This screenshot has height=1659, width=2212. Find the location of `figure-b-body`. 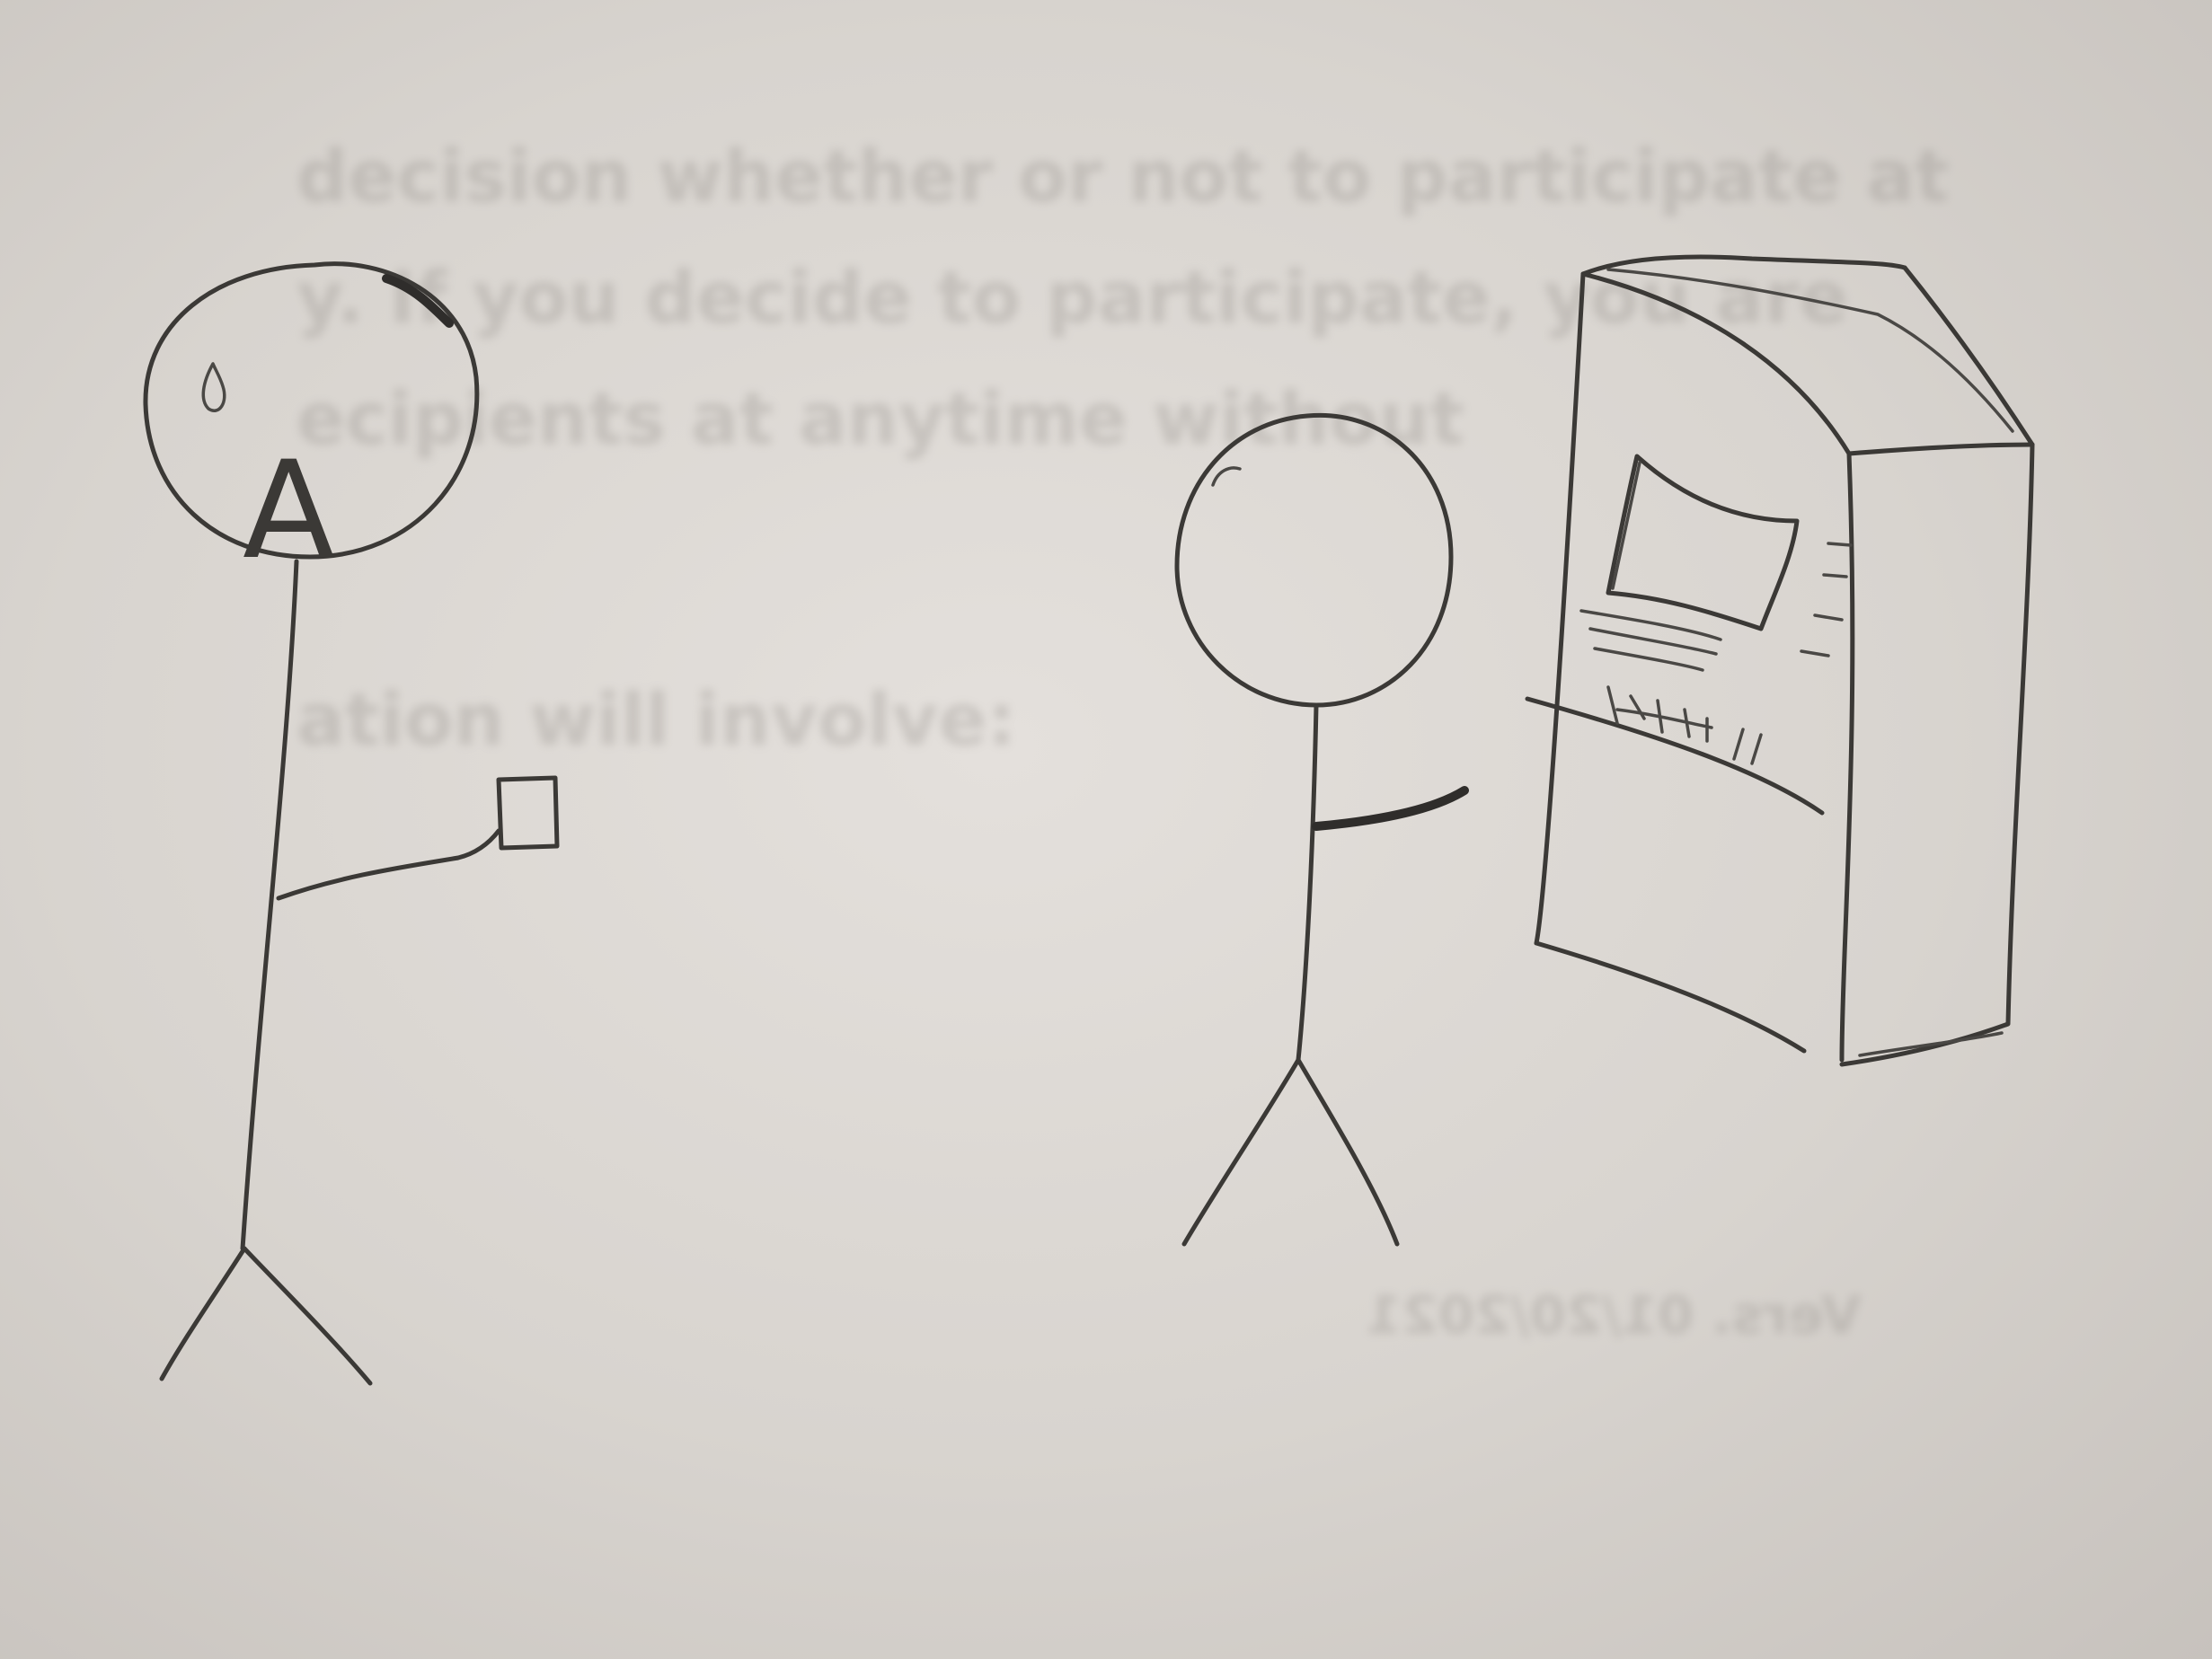

figure-b-body is located at coordinates (1307, 883).